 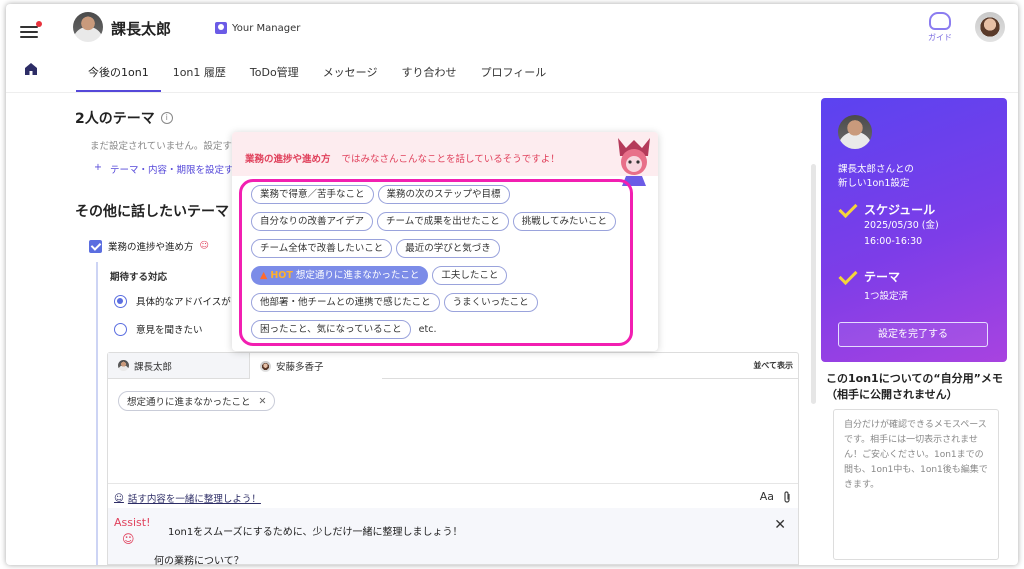 What do you see at coordinates (221, 28) in the screenshot?
I see `person-icon` at bounding box center [221, 28].